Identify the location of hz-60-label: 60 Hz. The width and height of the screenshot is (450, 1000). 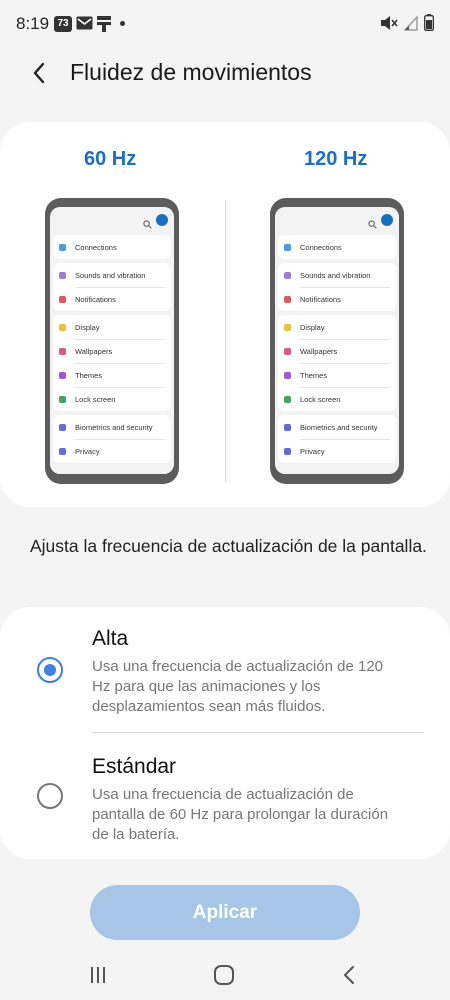
(110, 159).